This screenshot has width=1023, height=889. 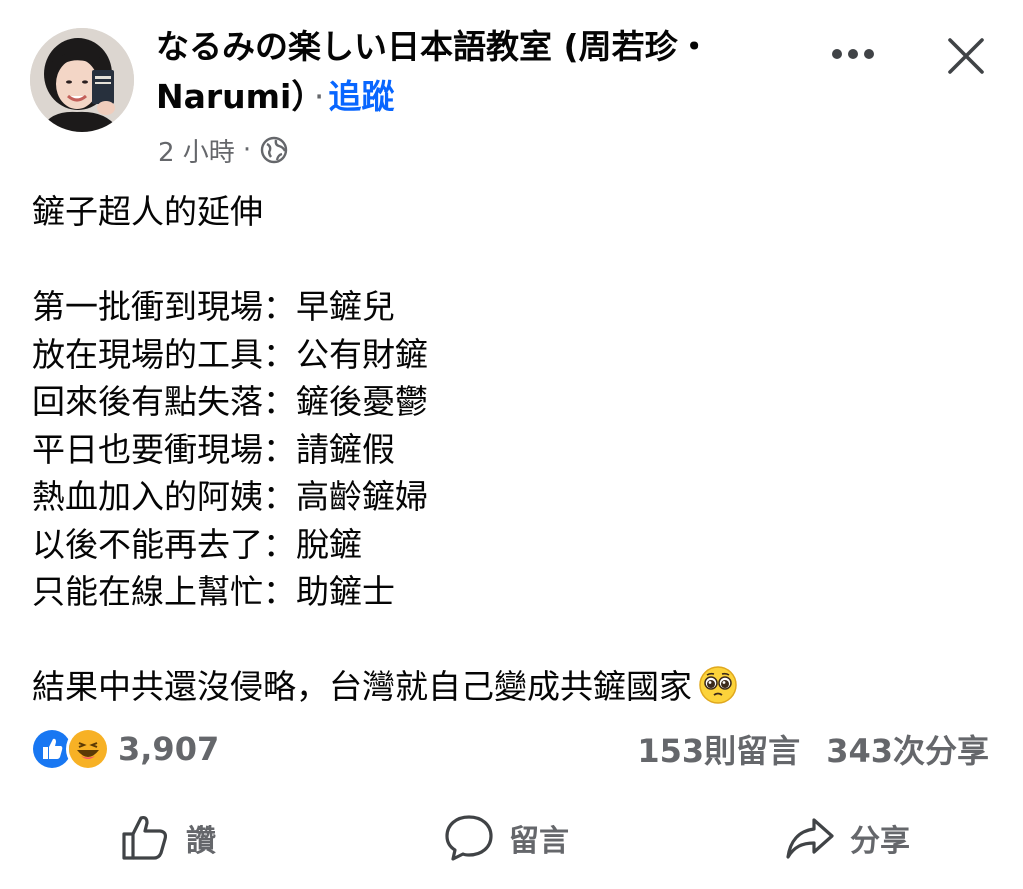 I want to click on share-button: 分享, so click(x=847, y=838).